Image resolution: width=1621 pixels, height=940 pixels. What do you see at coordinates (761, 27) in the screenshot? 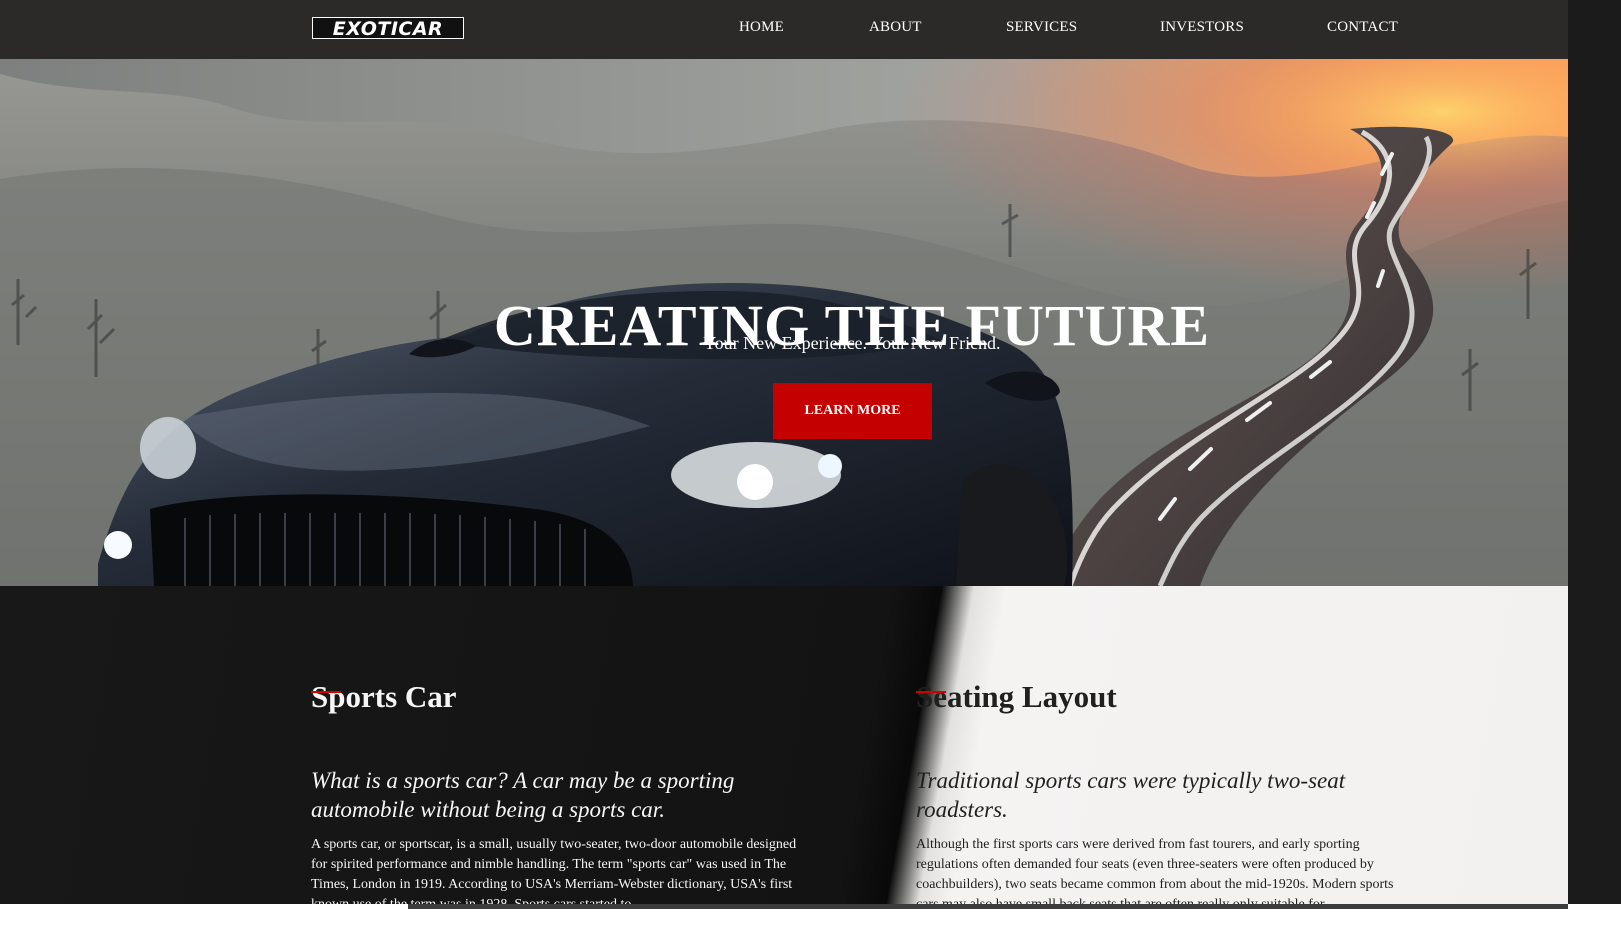
I see `nav-home-link: HOME` at bounding box center [761, 27].